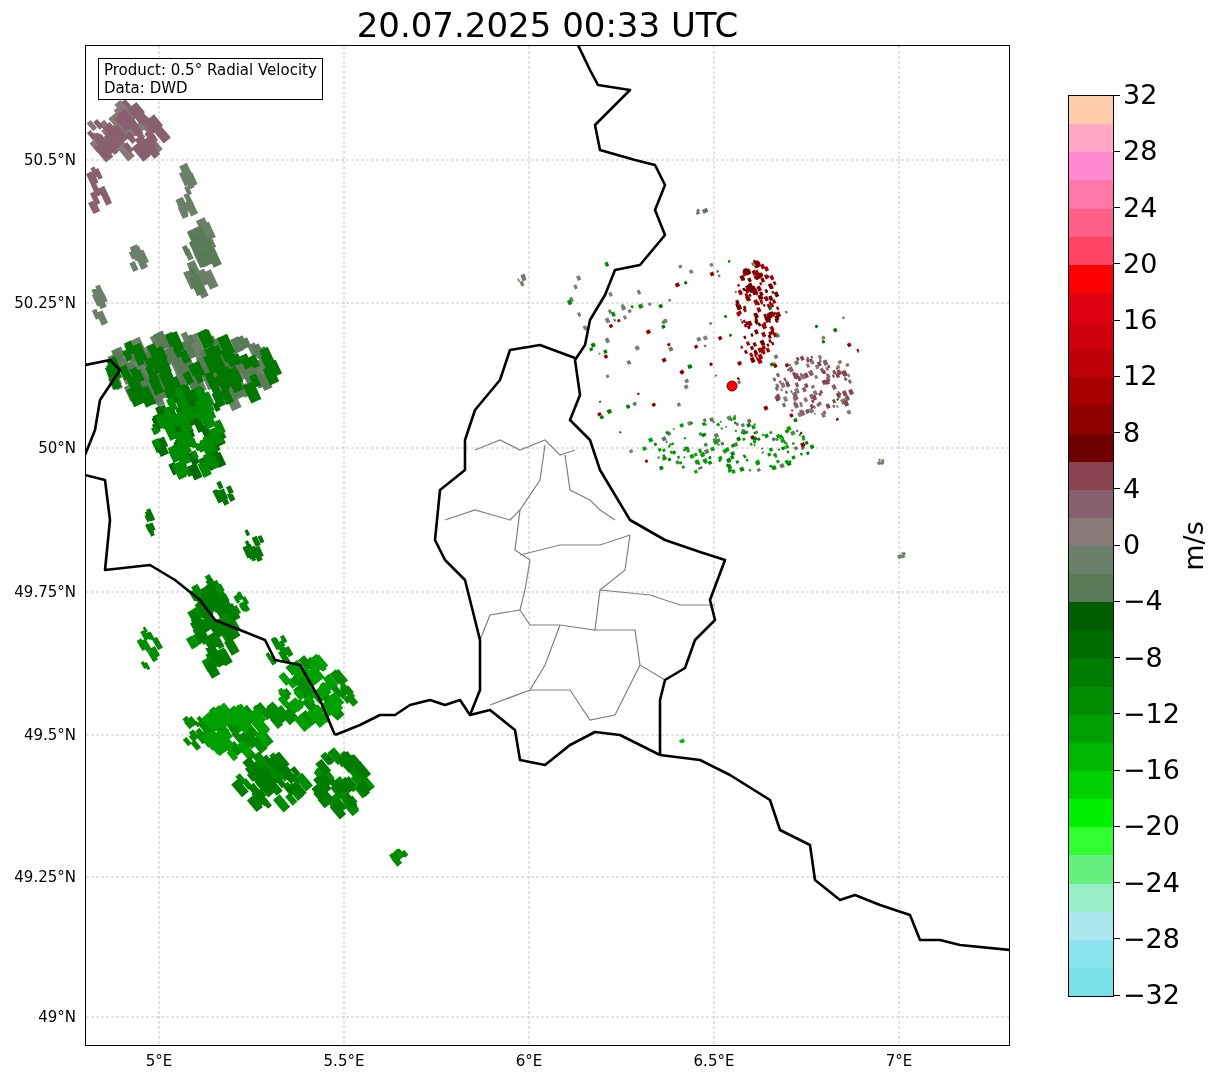 This screenshot has width=1225, height=1081. What do you see at coordinates (146, 88) in the screenshot?
I see `info-text: Data: DWD` at bounding box center [146, 88].